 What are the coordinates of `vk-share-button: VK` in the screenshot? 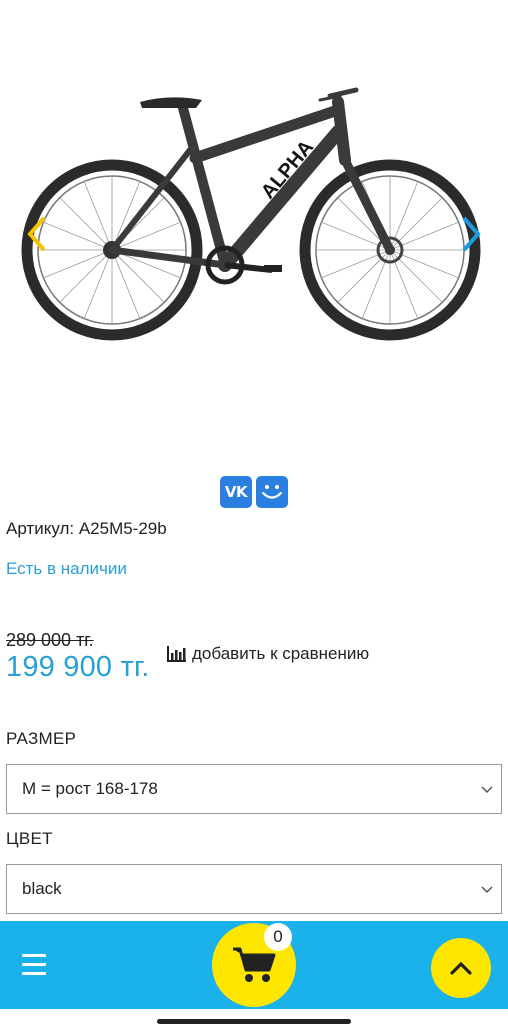 It's located at (236, 492).